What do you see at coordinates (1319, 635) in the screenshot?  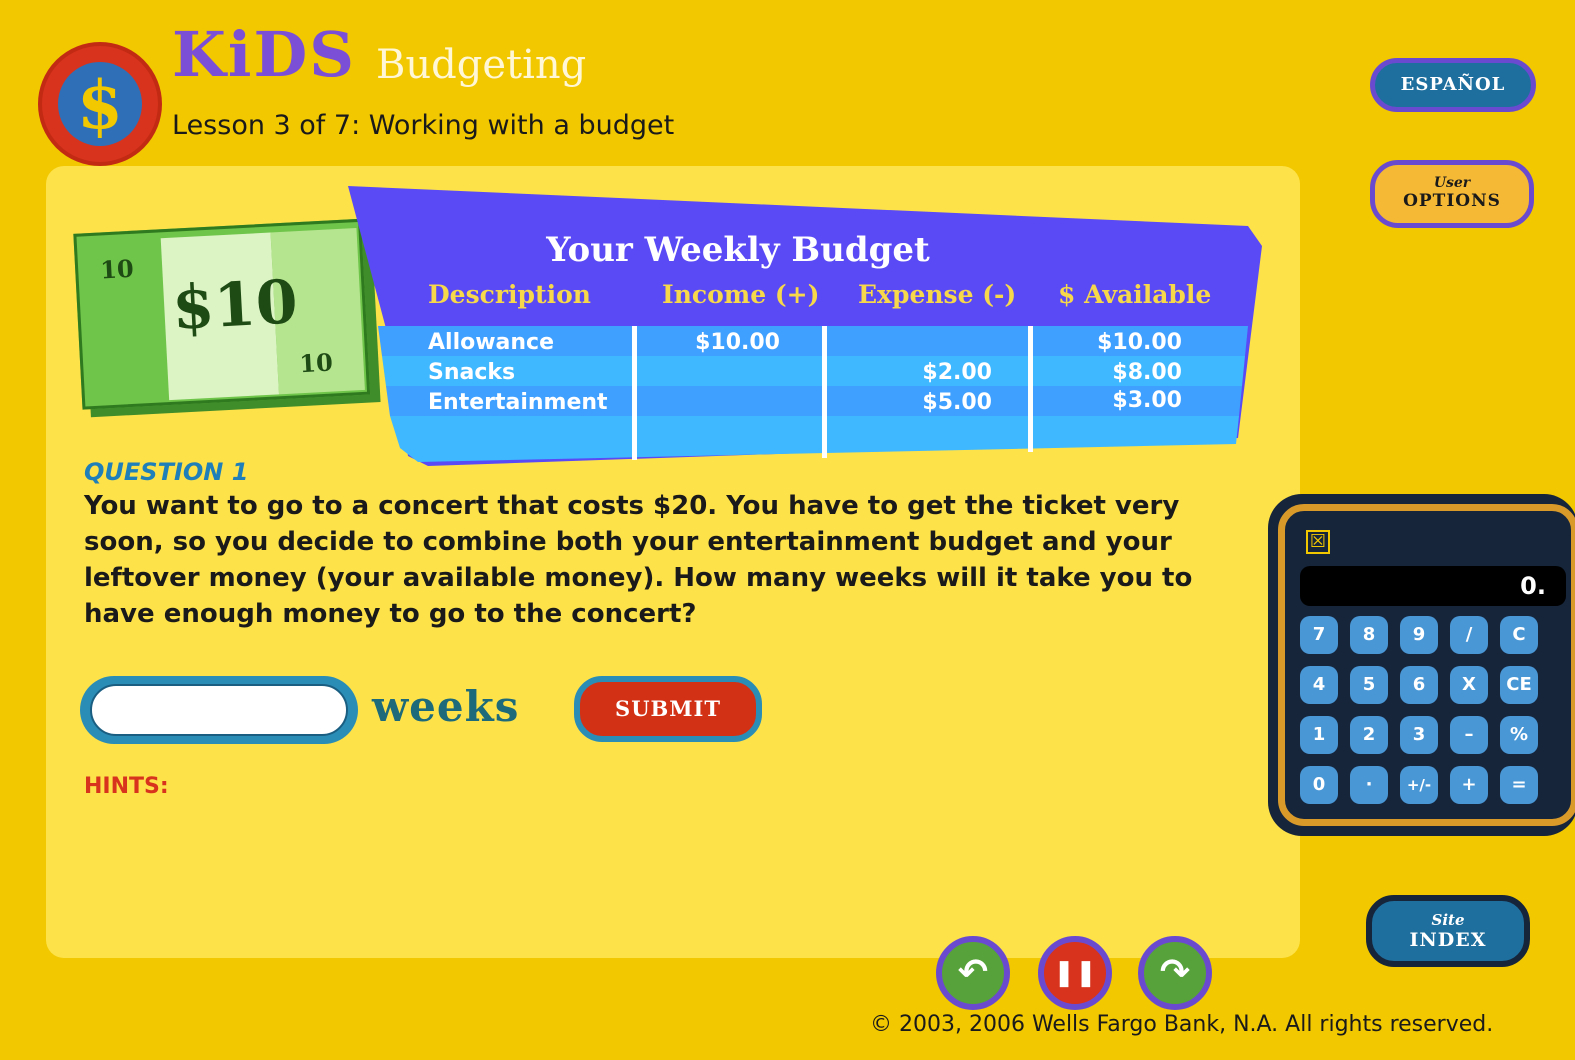 I see `calc-key-7: 7` at bounding box center [1319, 635].